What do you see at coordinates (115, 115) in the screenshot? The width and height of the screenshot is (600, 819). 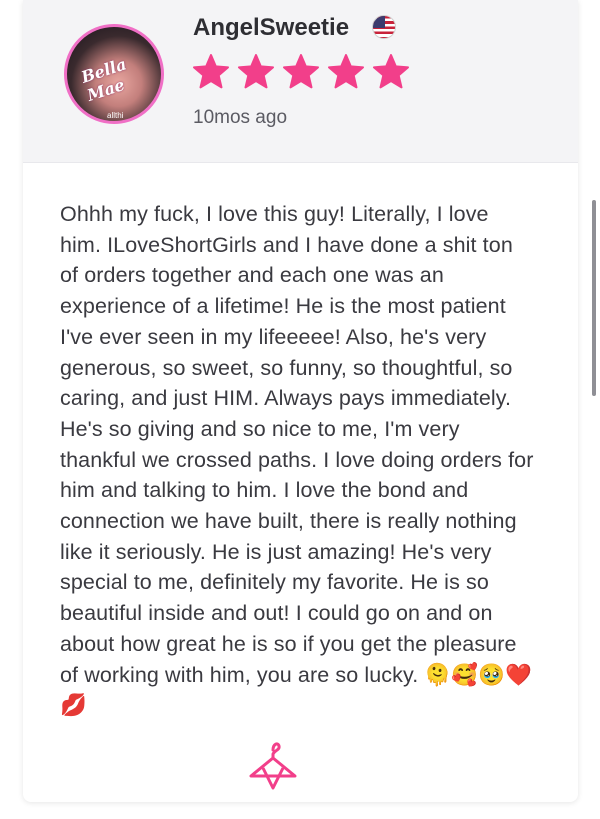 I see `avatar-subtext: allthi` at bounding box center [115, 115].